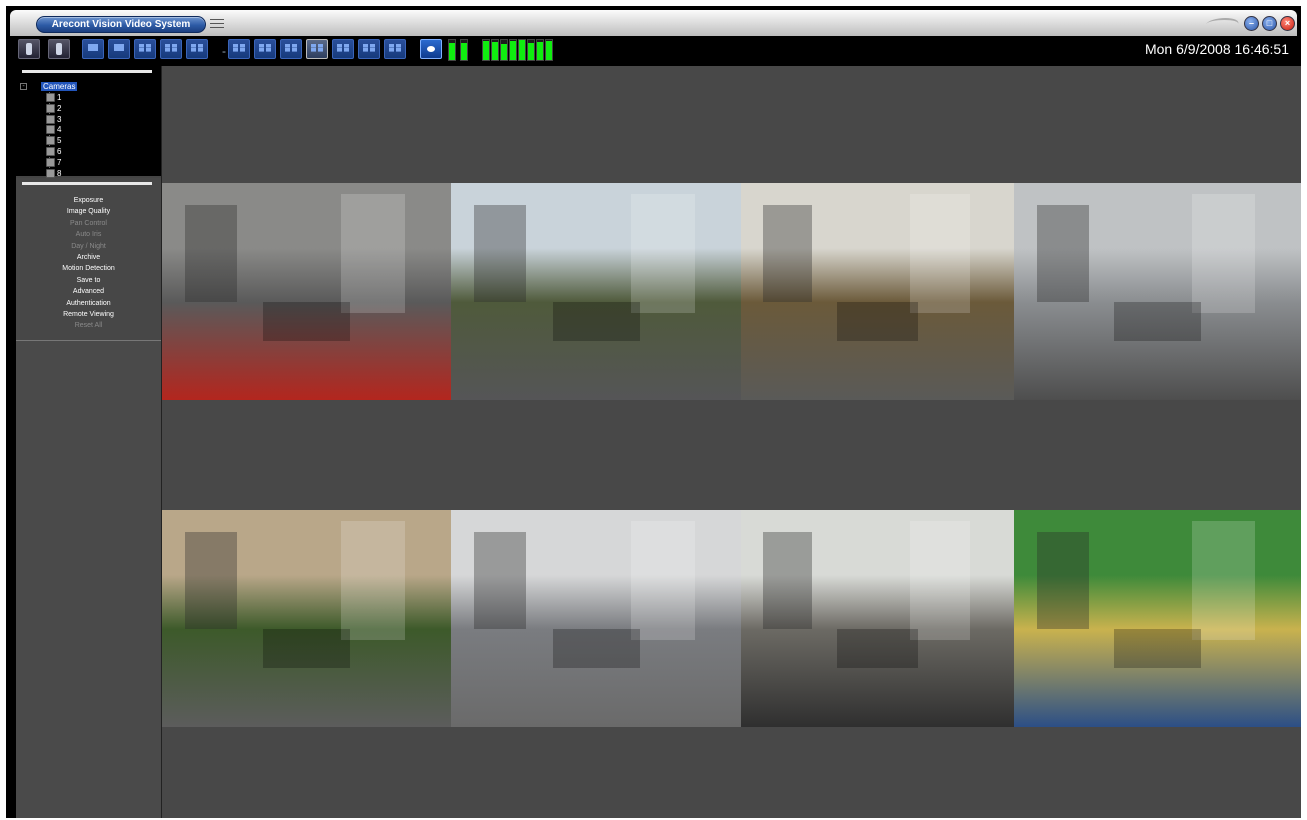 Image resolution: width=1307 pixels, height=820 pixels. I want to click on menu-icon, so click(217, 23).